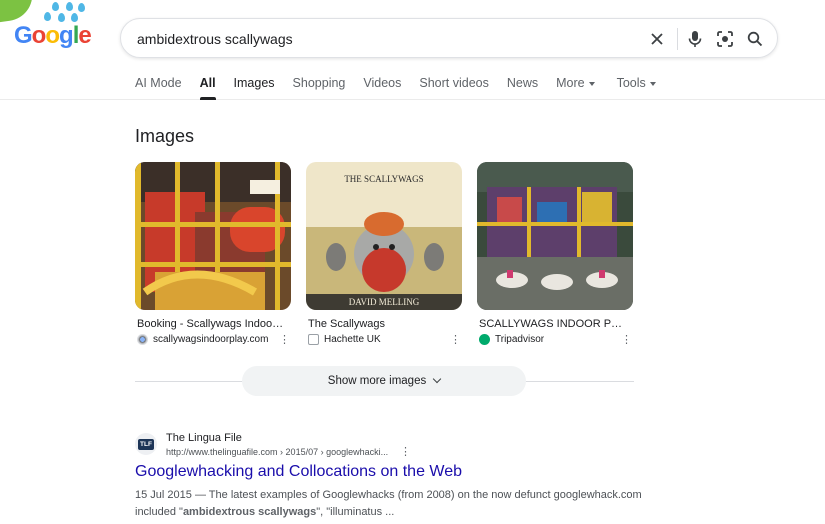 This screenshot has width=825, height=524. What do you see at coordinates (384, 236) in the screenshot?
I see `image-thumbnail: THE SCALLYWAGS DAVID MELLING` at bounding box center [384, 236].